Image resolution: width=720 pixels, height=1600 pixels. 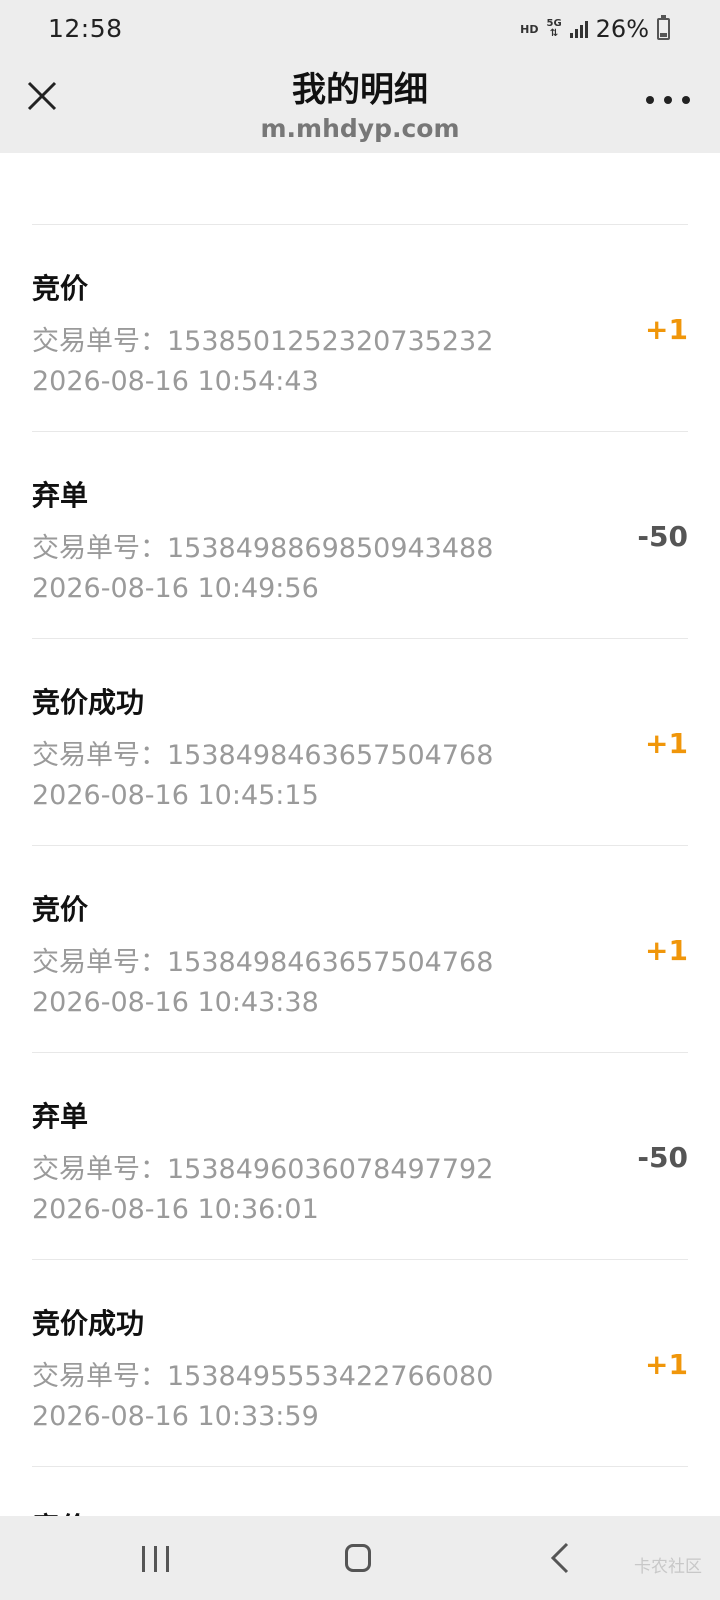 I want to click on list-divider, so click(x=360, y=1466).